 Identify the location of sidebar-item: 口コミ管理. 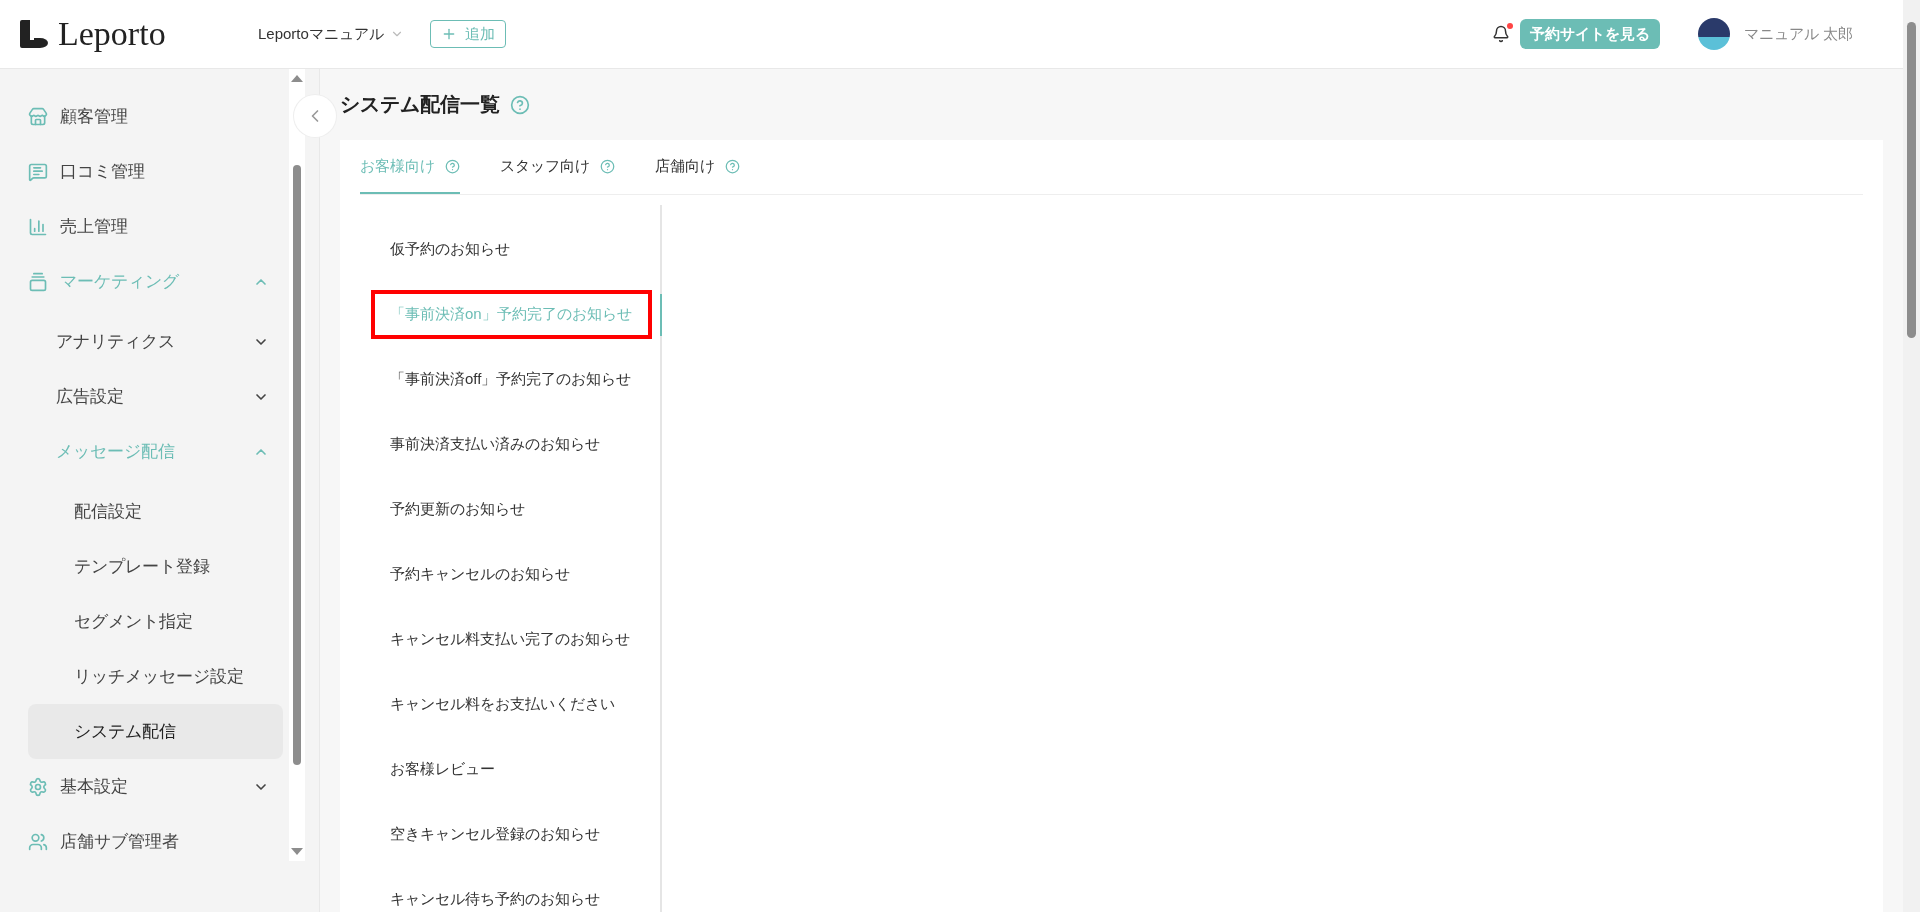
(155, 171).